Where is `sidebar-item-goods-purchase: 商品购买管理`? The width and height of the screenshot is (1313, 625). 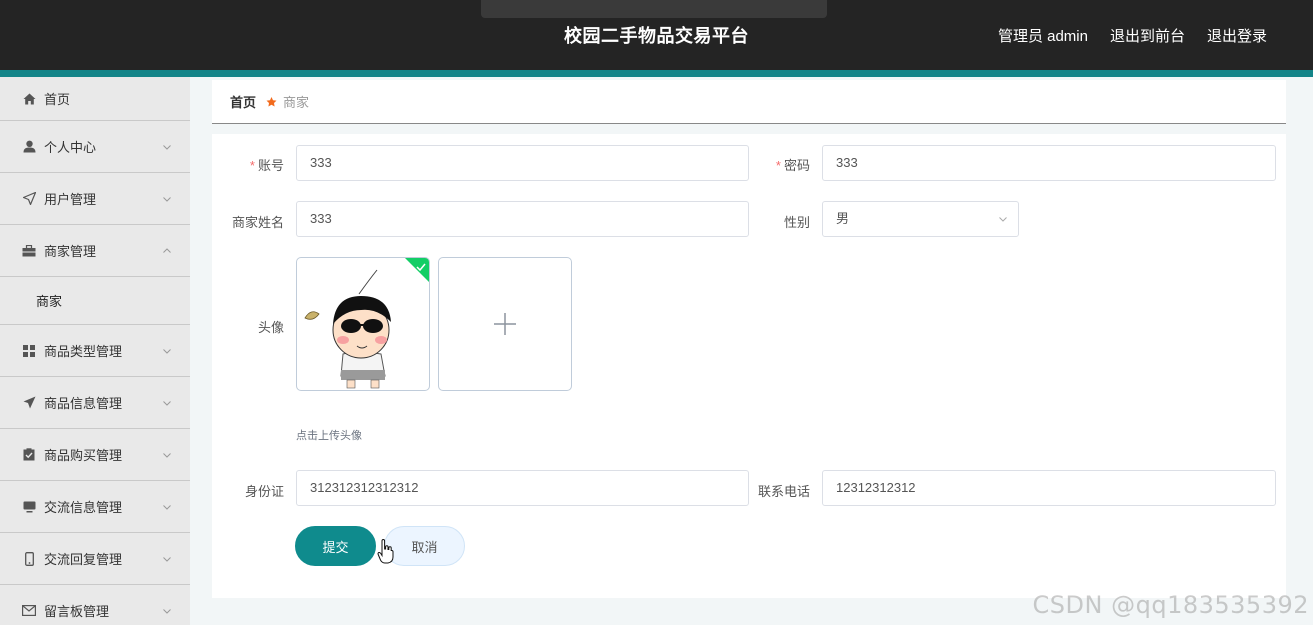 sidebar-item-goods-purchase: 商品购买管理 is located at coordinates (95, 455).